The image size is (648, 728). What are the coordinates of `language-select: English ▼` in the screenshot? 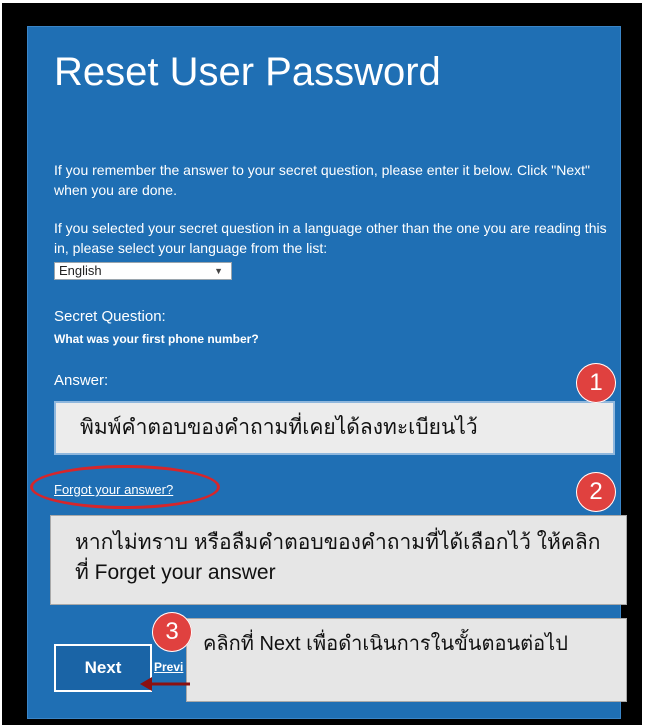 It's located at (143, 271).